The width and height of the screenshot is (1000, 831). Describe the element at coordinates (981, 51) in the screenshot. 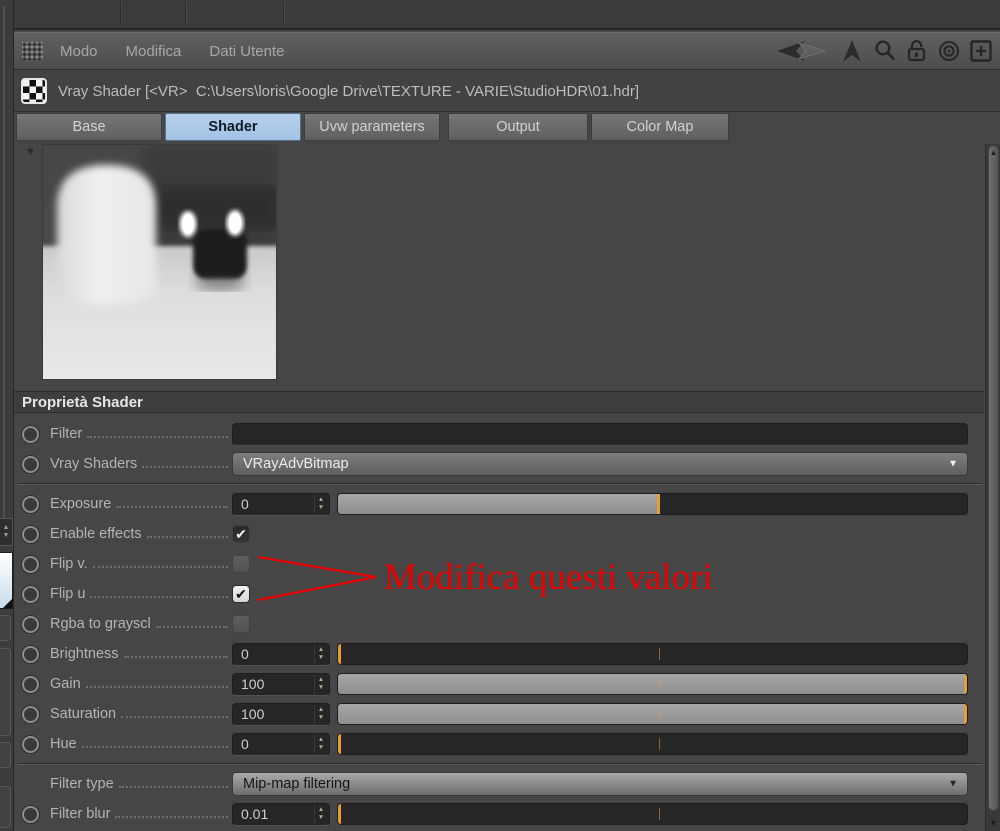

I see `add-panel-icon` at that location.